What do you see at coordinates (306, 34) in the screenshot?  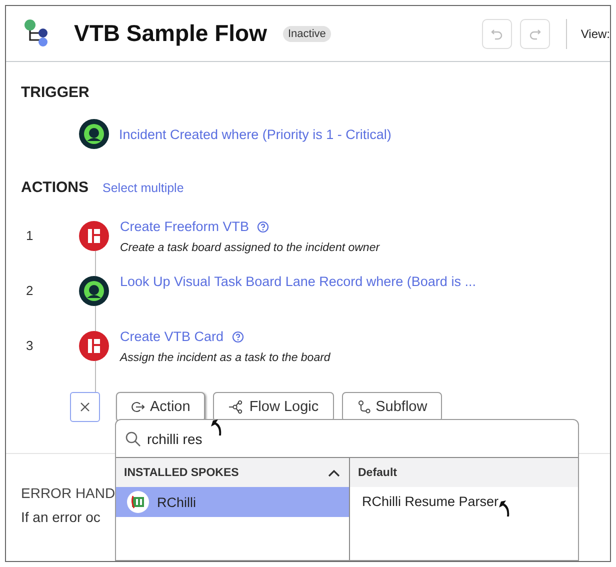 I see `status-badge: Inactive` at bounding box center [306, 34].